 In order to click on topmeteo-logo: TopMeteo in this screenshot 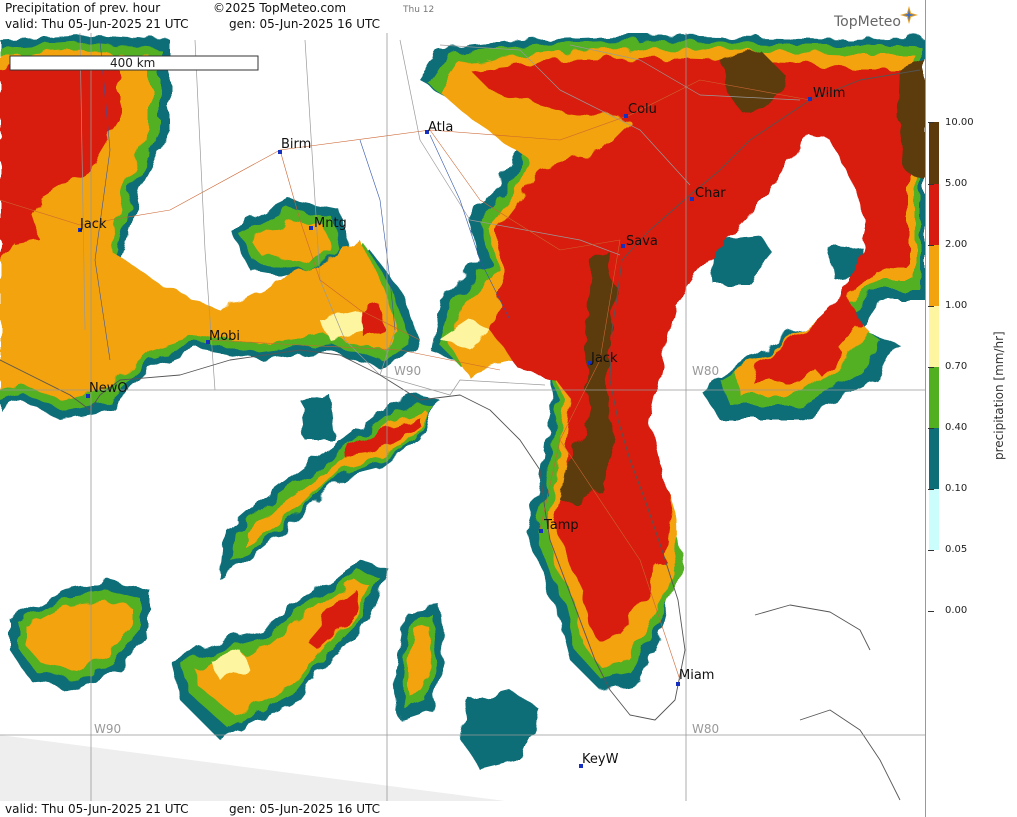, I will do `click(867, 22)`.